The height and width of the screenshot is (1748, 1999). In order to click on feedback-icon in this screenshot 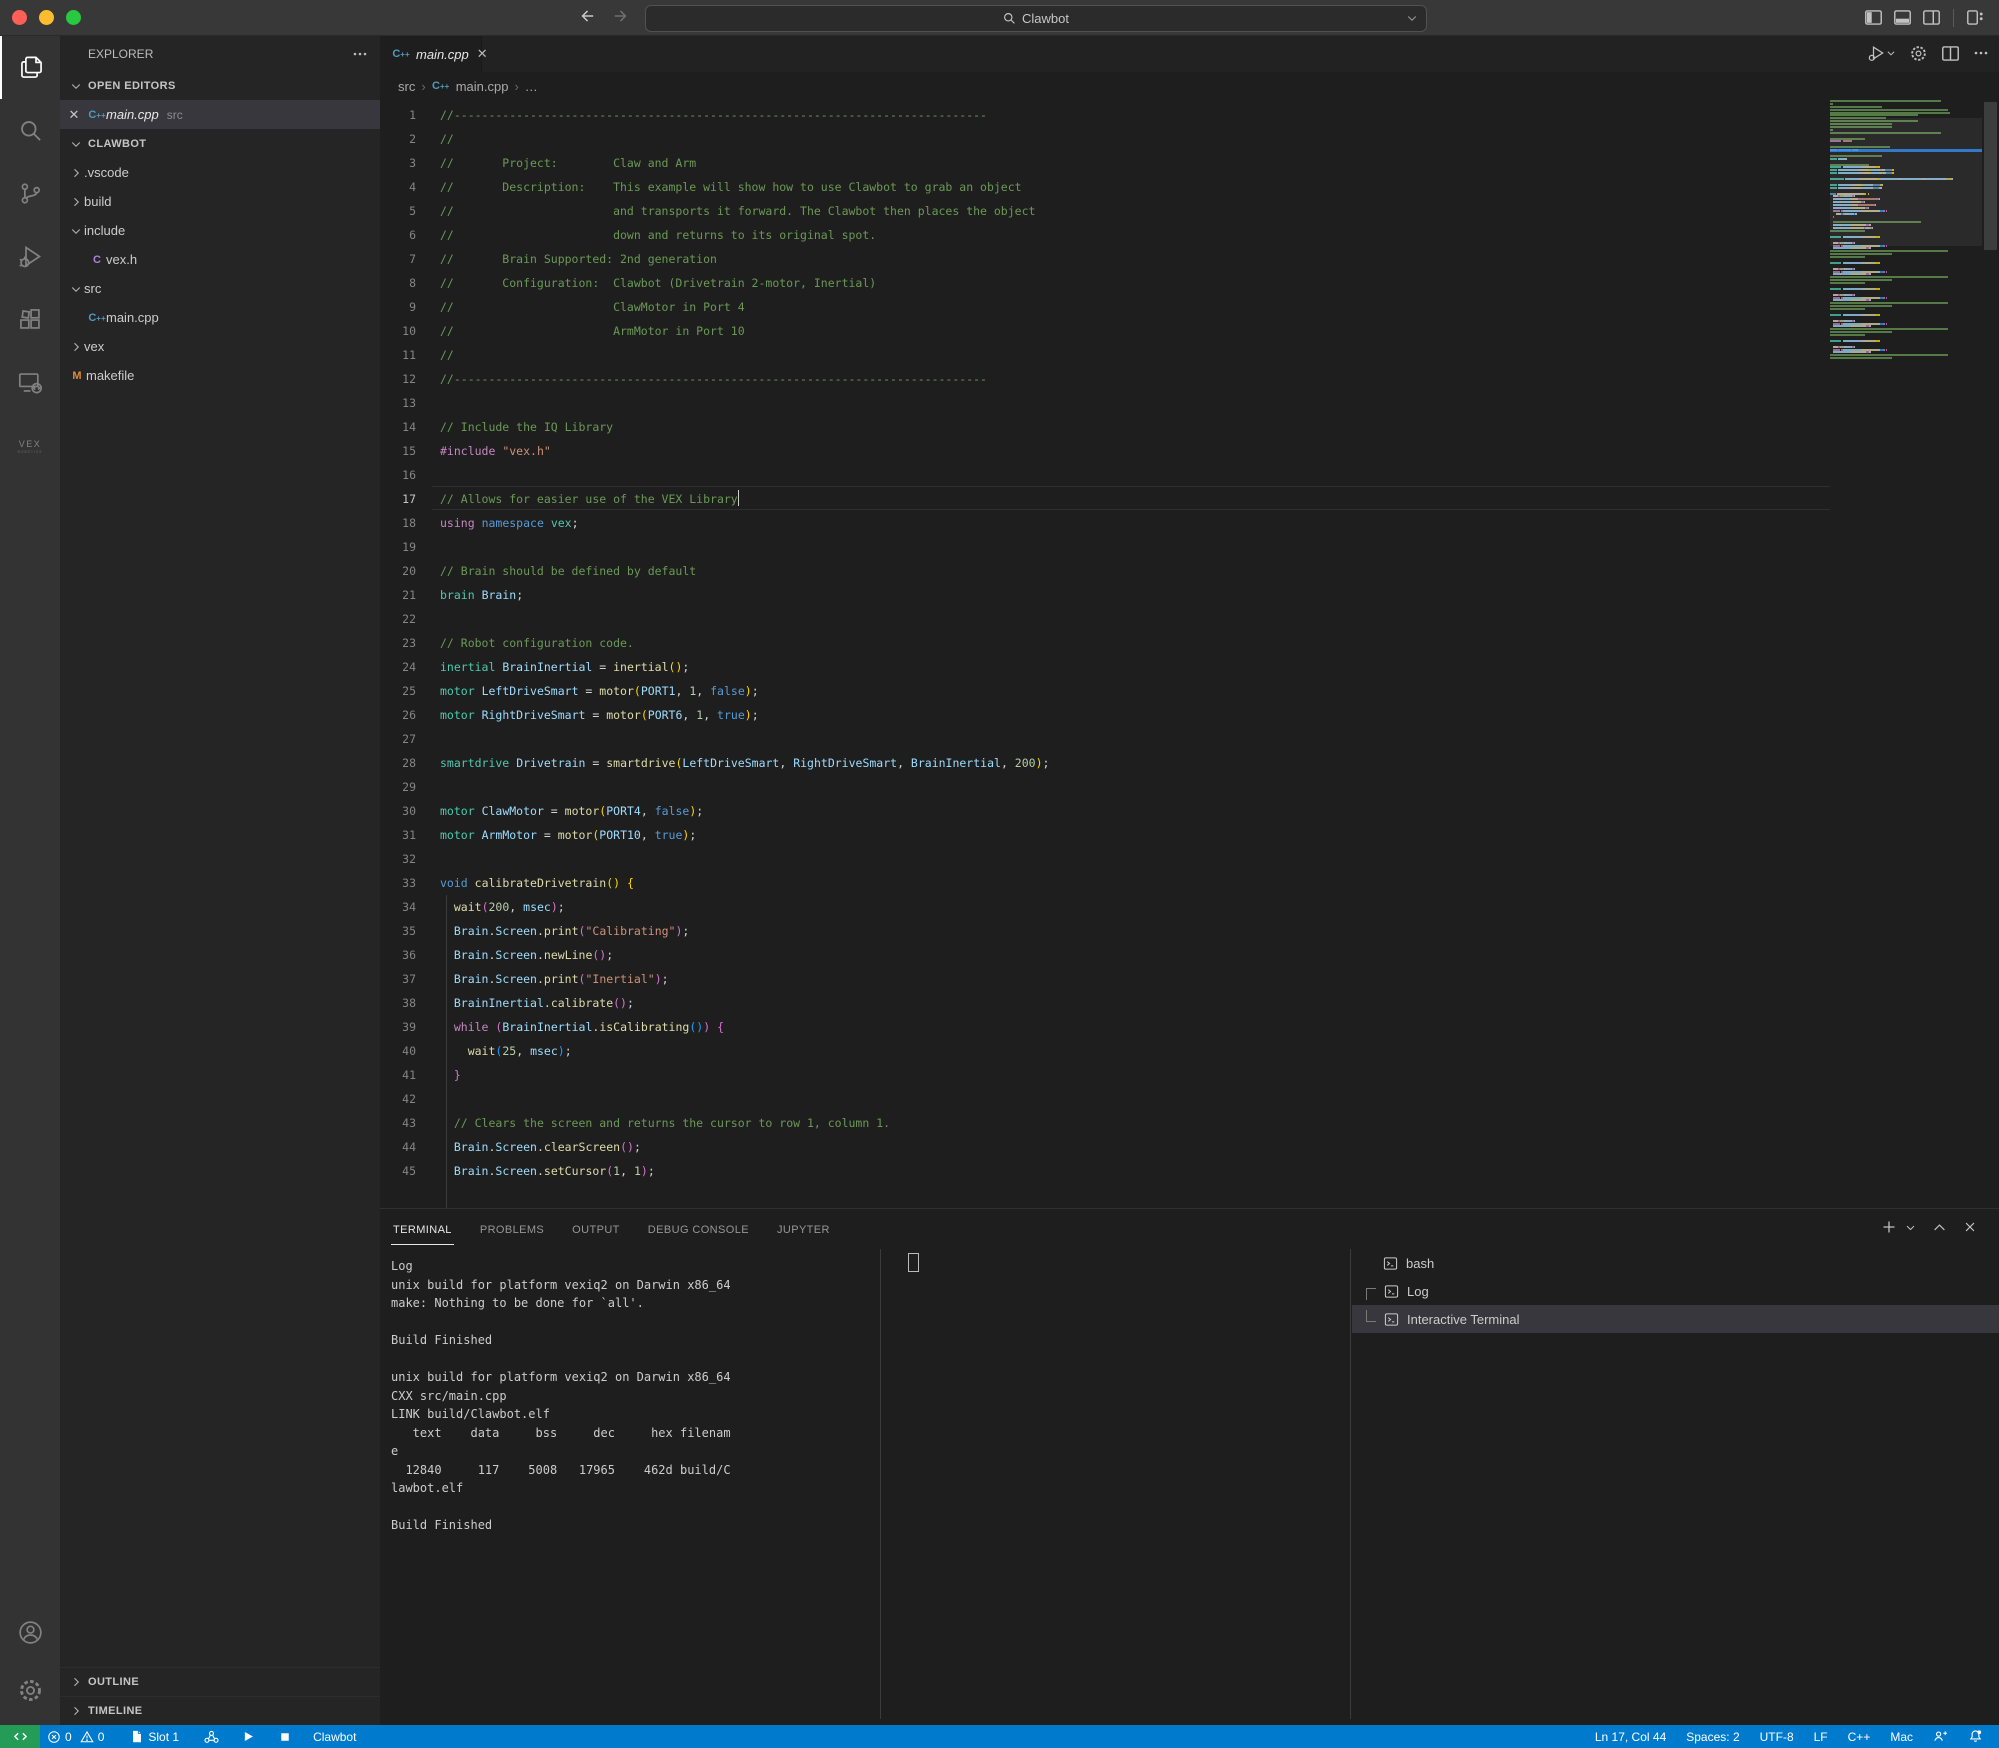, I will do `click(1940, 1736)`.